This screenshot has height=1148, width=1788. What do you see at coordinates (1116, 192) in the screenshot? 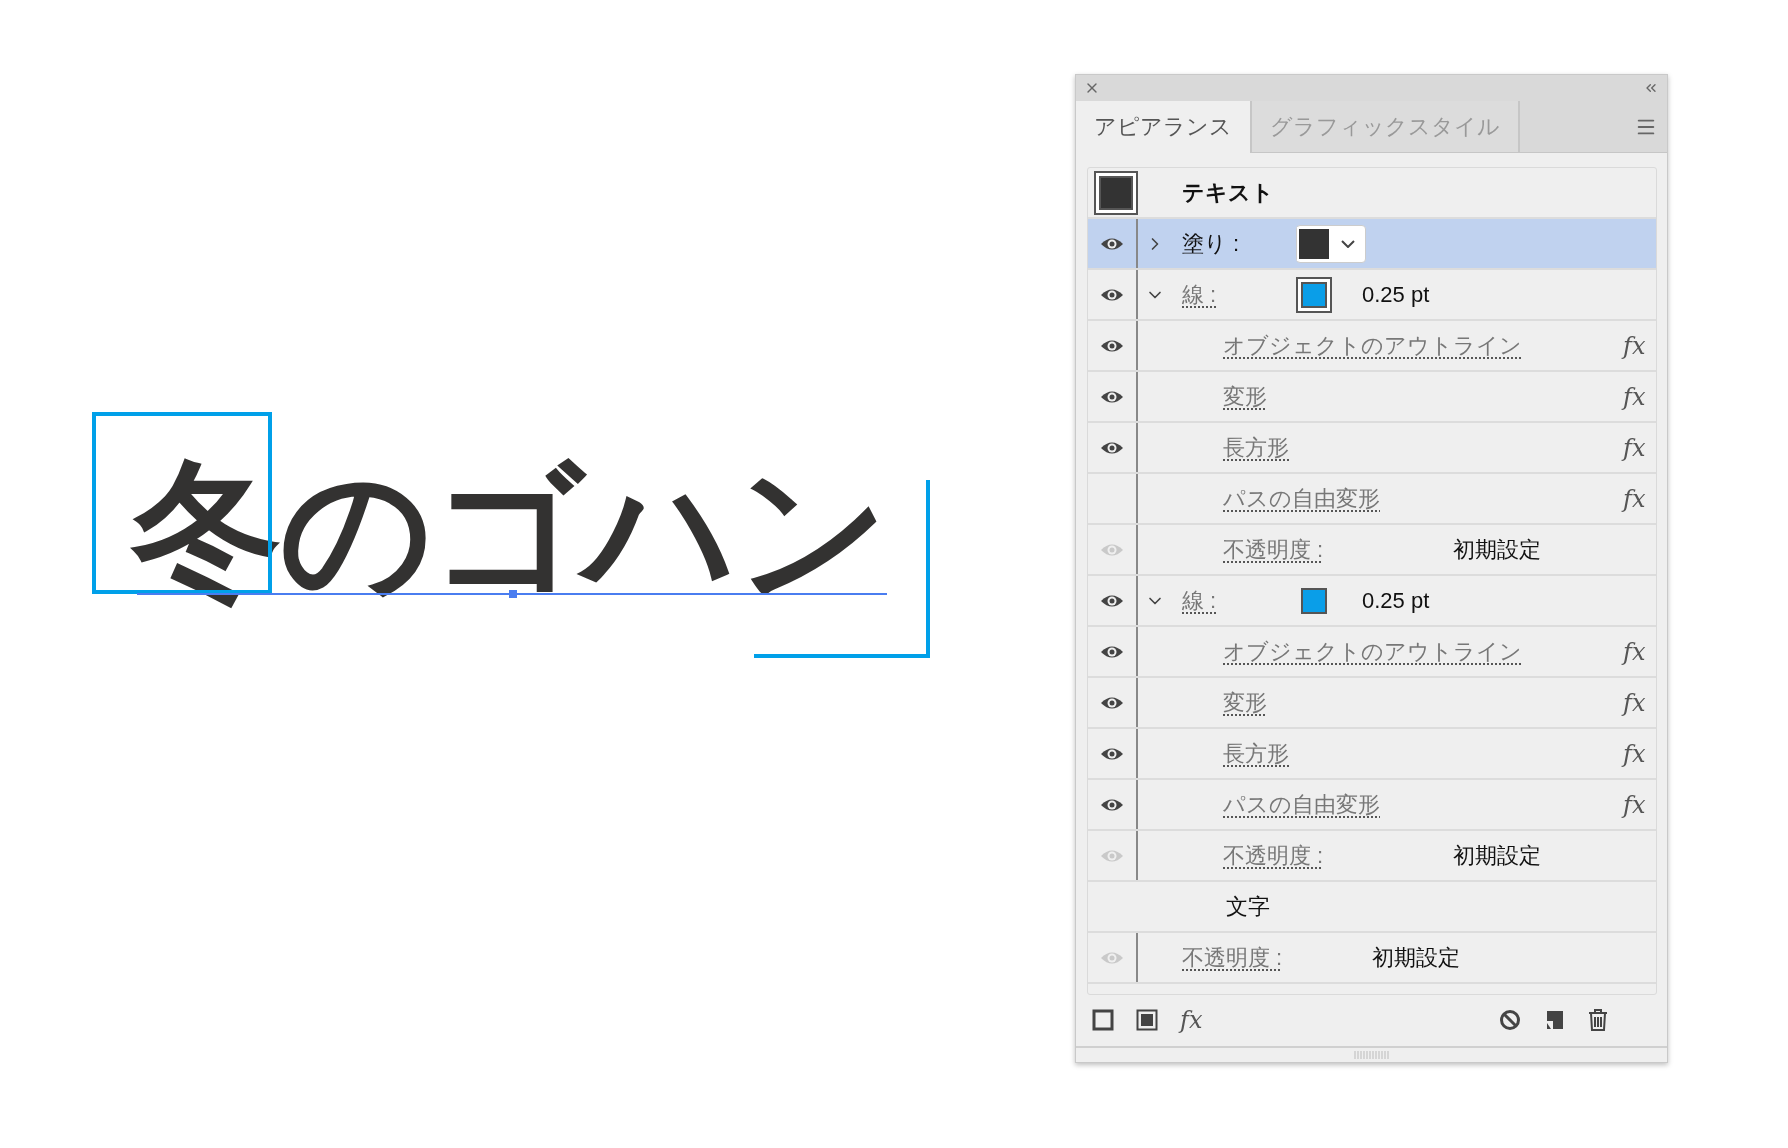
I see `object-swatch` at bounding box center [1116, 192].